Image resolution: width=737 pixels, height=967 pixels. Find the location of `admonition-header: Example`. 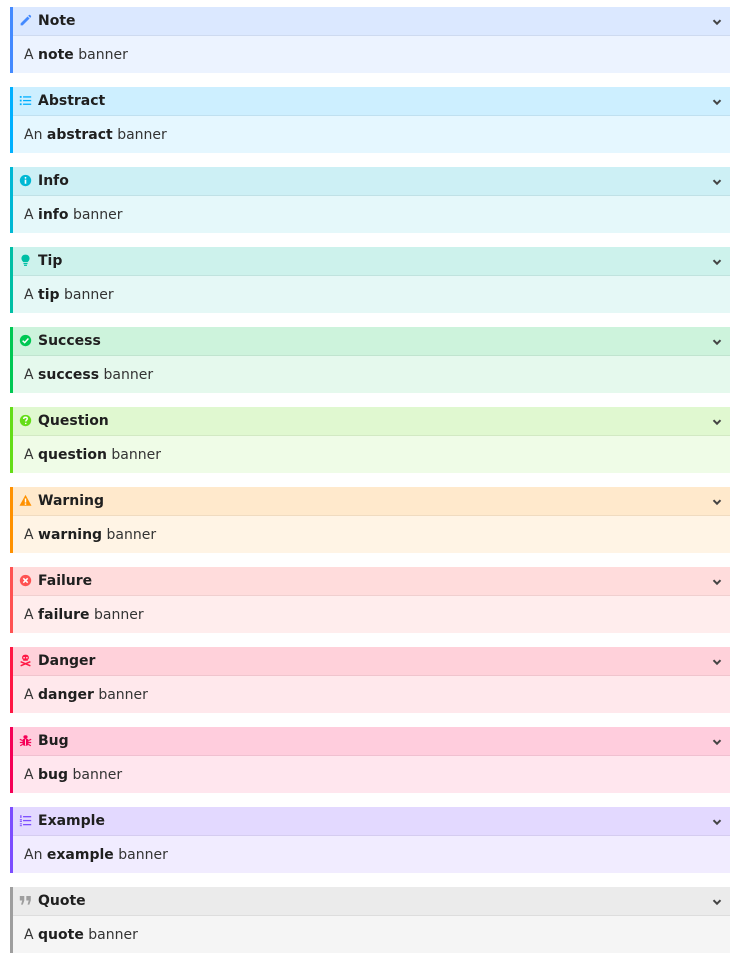

admonition-header: Example is located at coordinates (371, 821).